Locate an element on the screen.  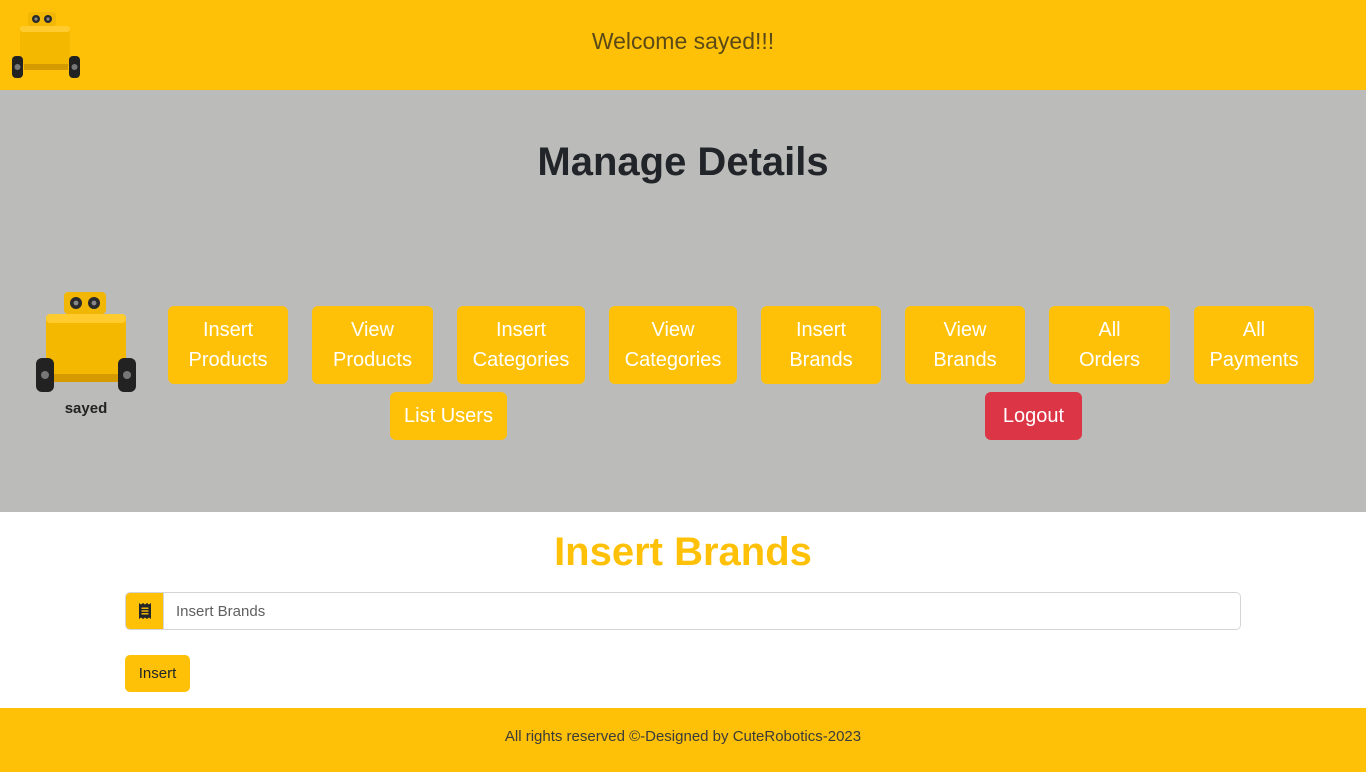
view-products-button: View Products is located at coordinates (372, 345).